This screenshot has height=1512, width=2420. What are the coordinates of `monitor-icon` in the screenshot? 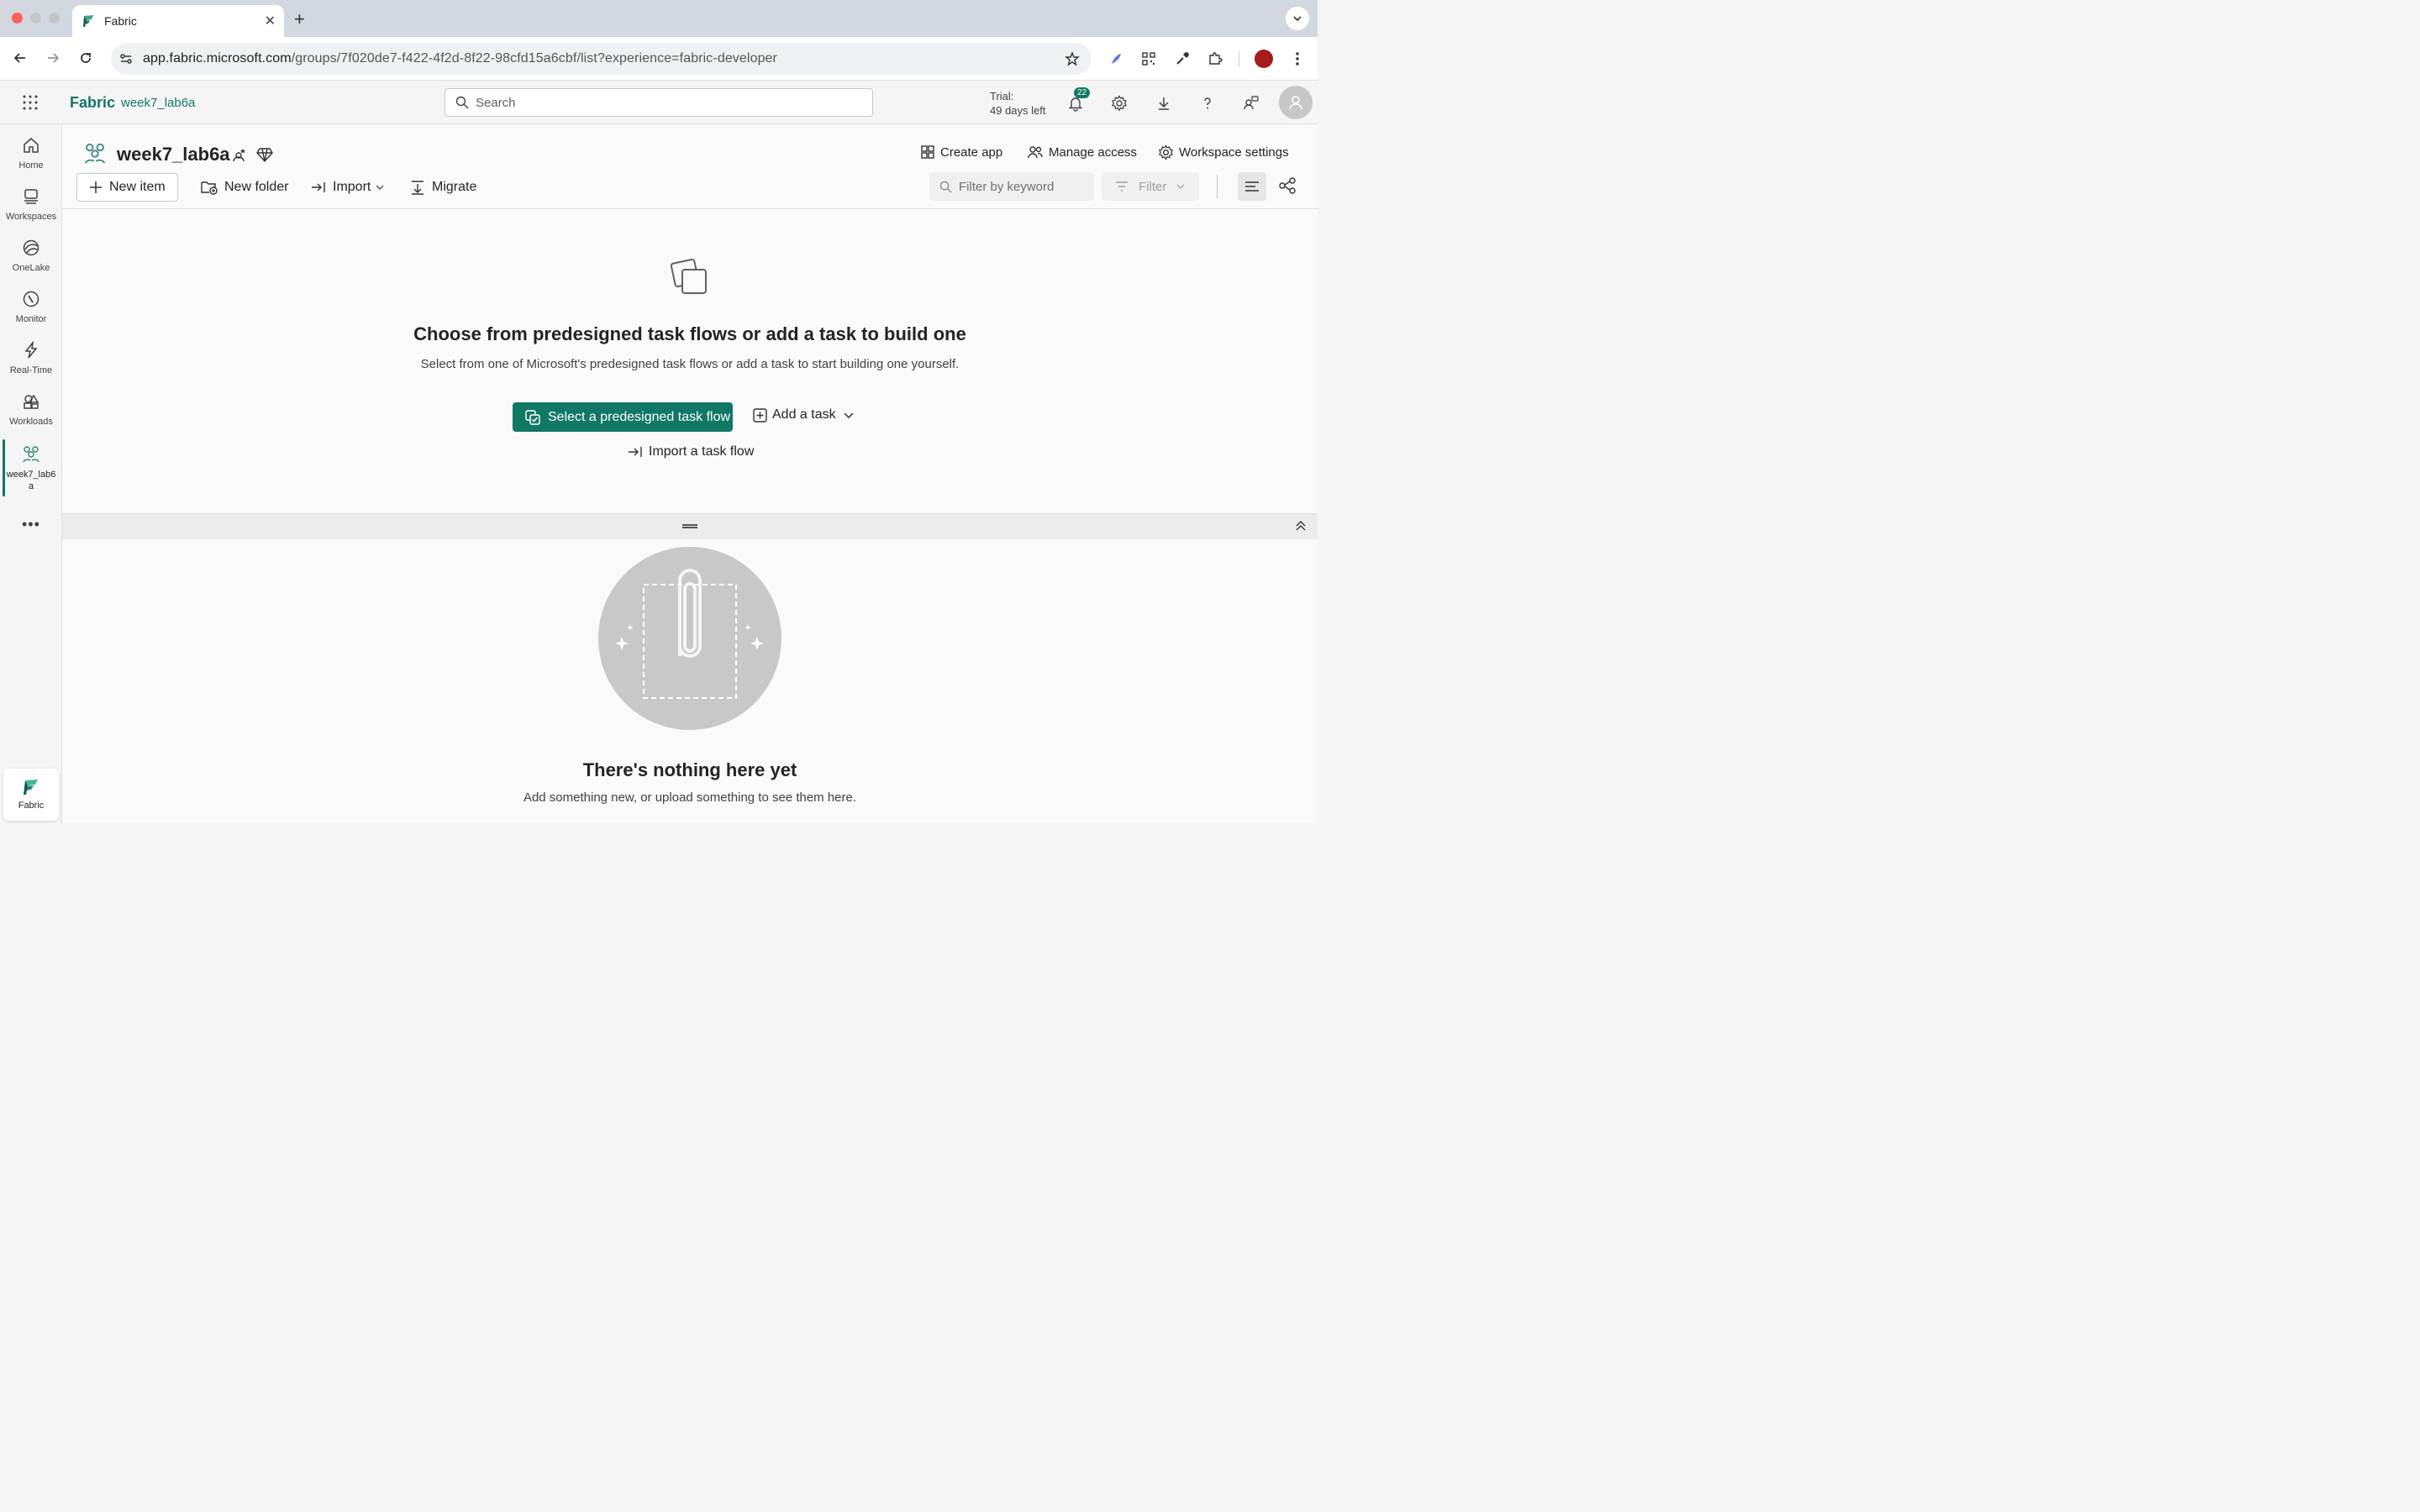 It's located at (31, 299).